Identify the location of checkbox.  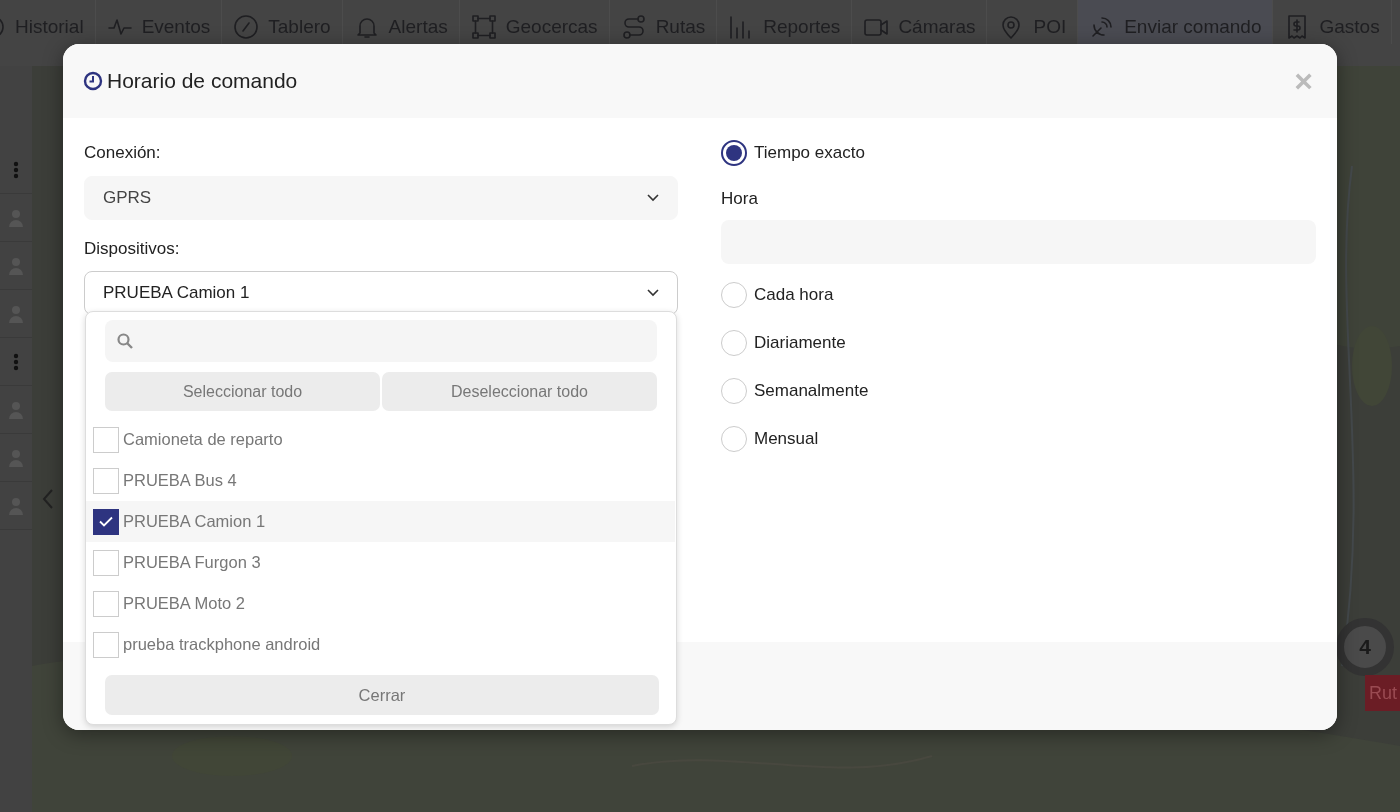
(106, 521).